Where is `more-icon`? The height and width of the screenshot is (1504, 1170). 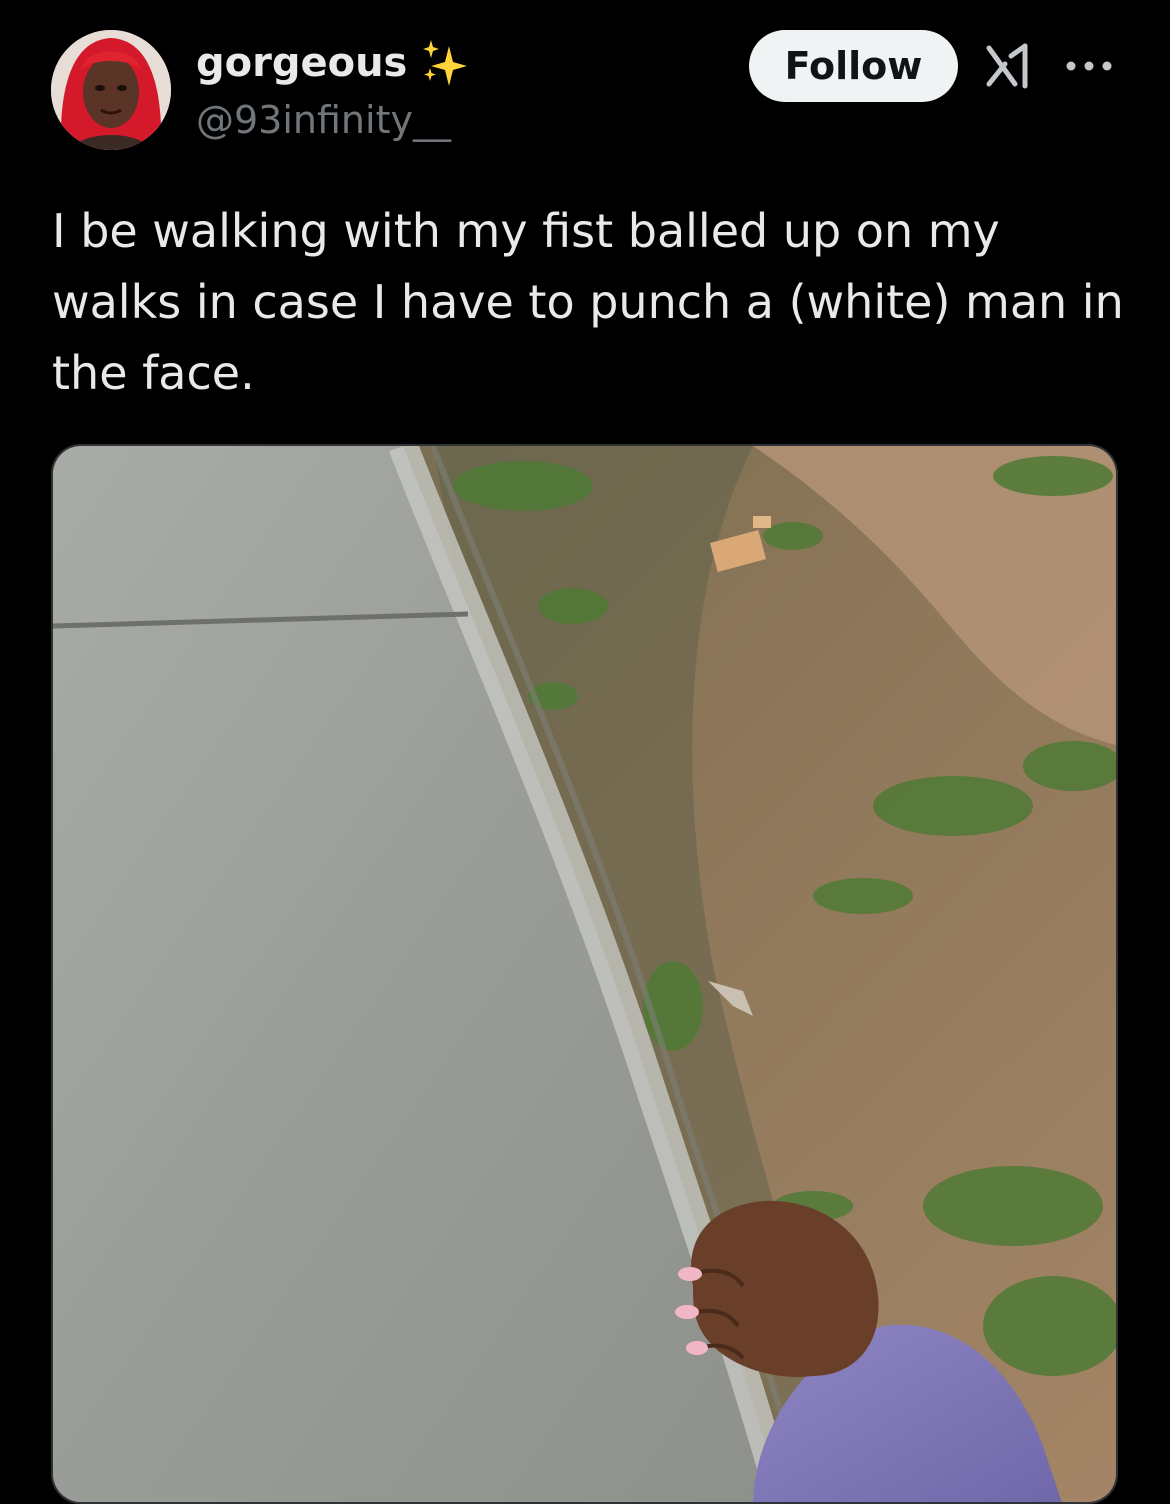 more-icon is located at coordinates (1089, 66).